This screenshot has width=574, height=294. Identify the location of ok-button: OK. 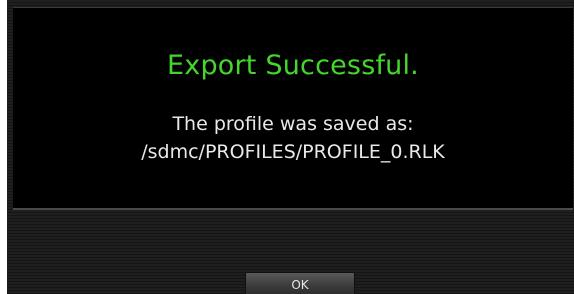
(300, 283).